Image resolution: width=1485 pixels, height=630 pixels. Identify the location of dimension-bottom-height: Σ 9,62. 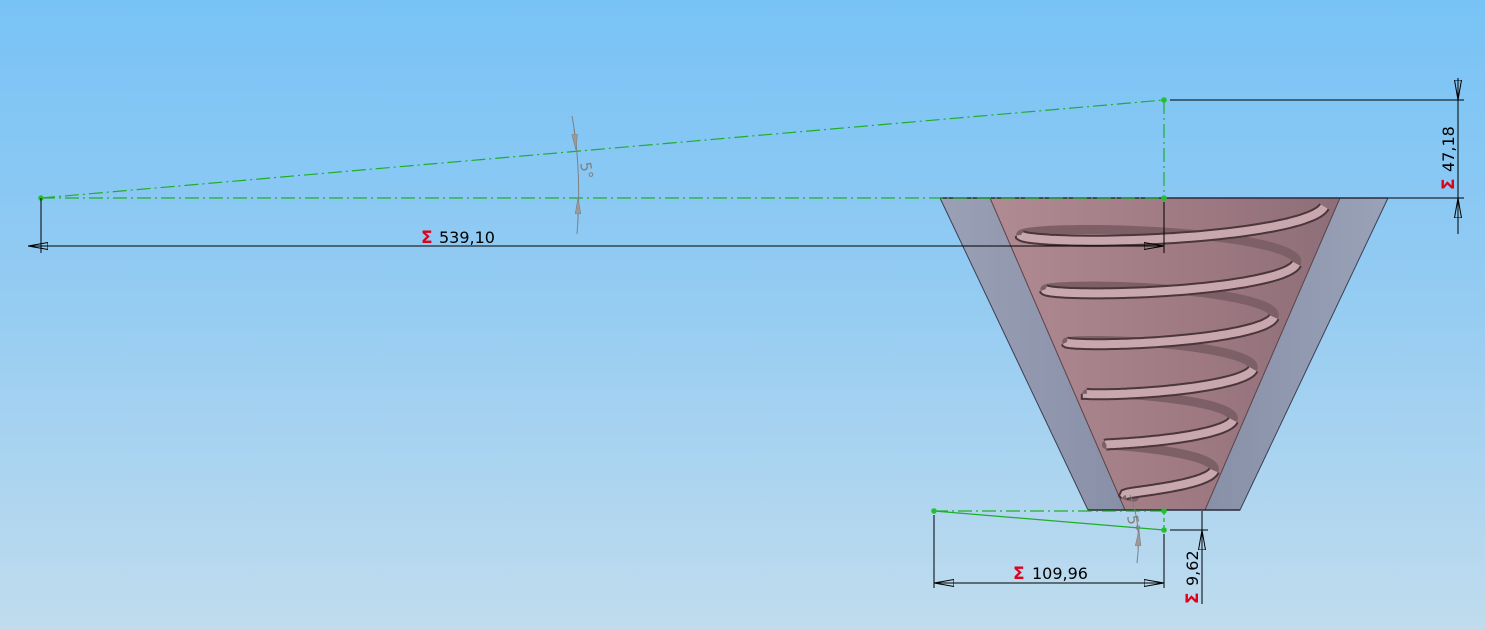
(1189, 557).